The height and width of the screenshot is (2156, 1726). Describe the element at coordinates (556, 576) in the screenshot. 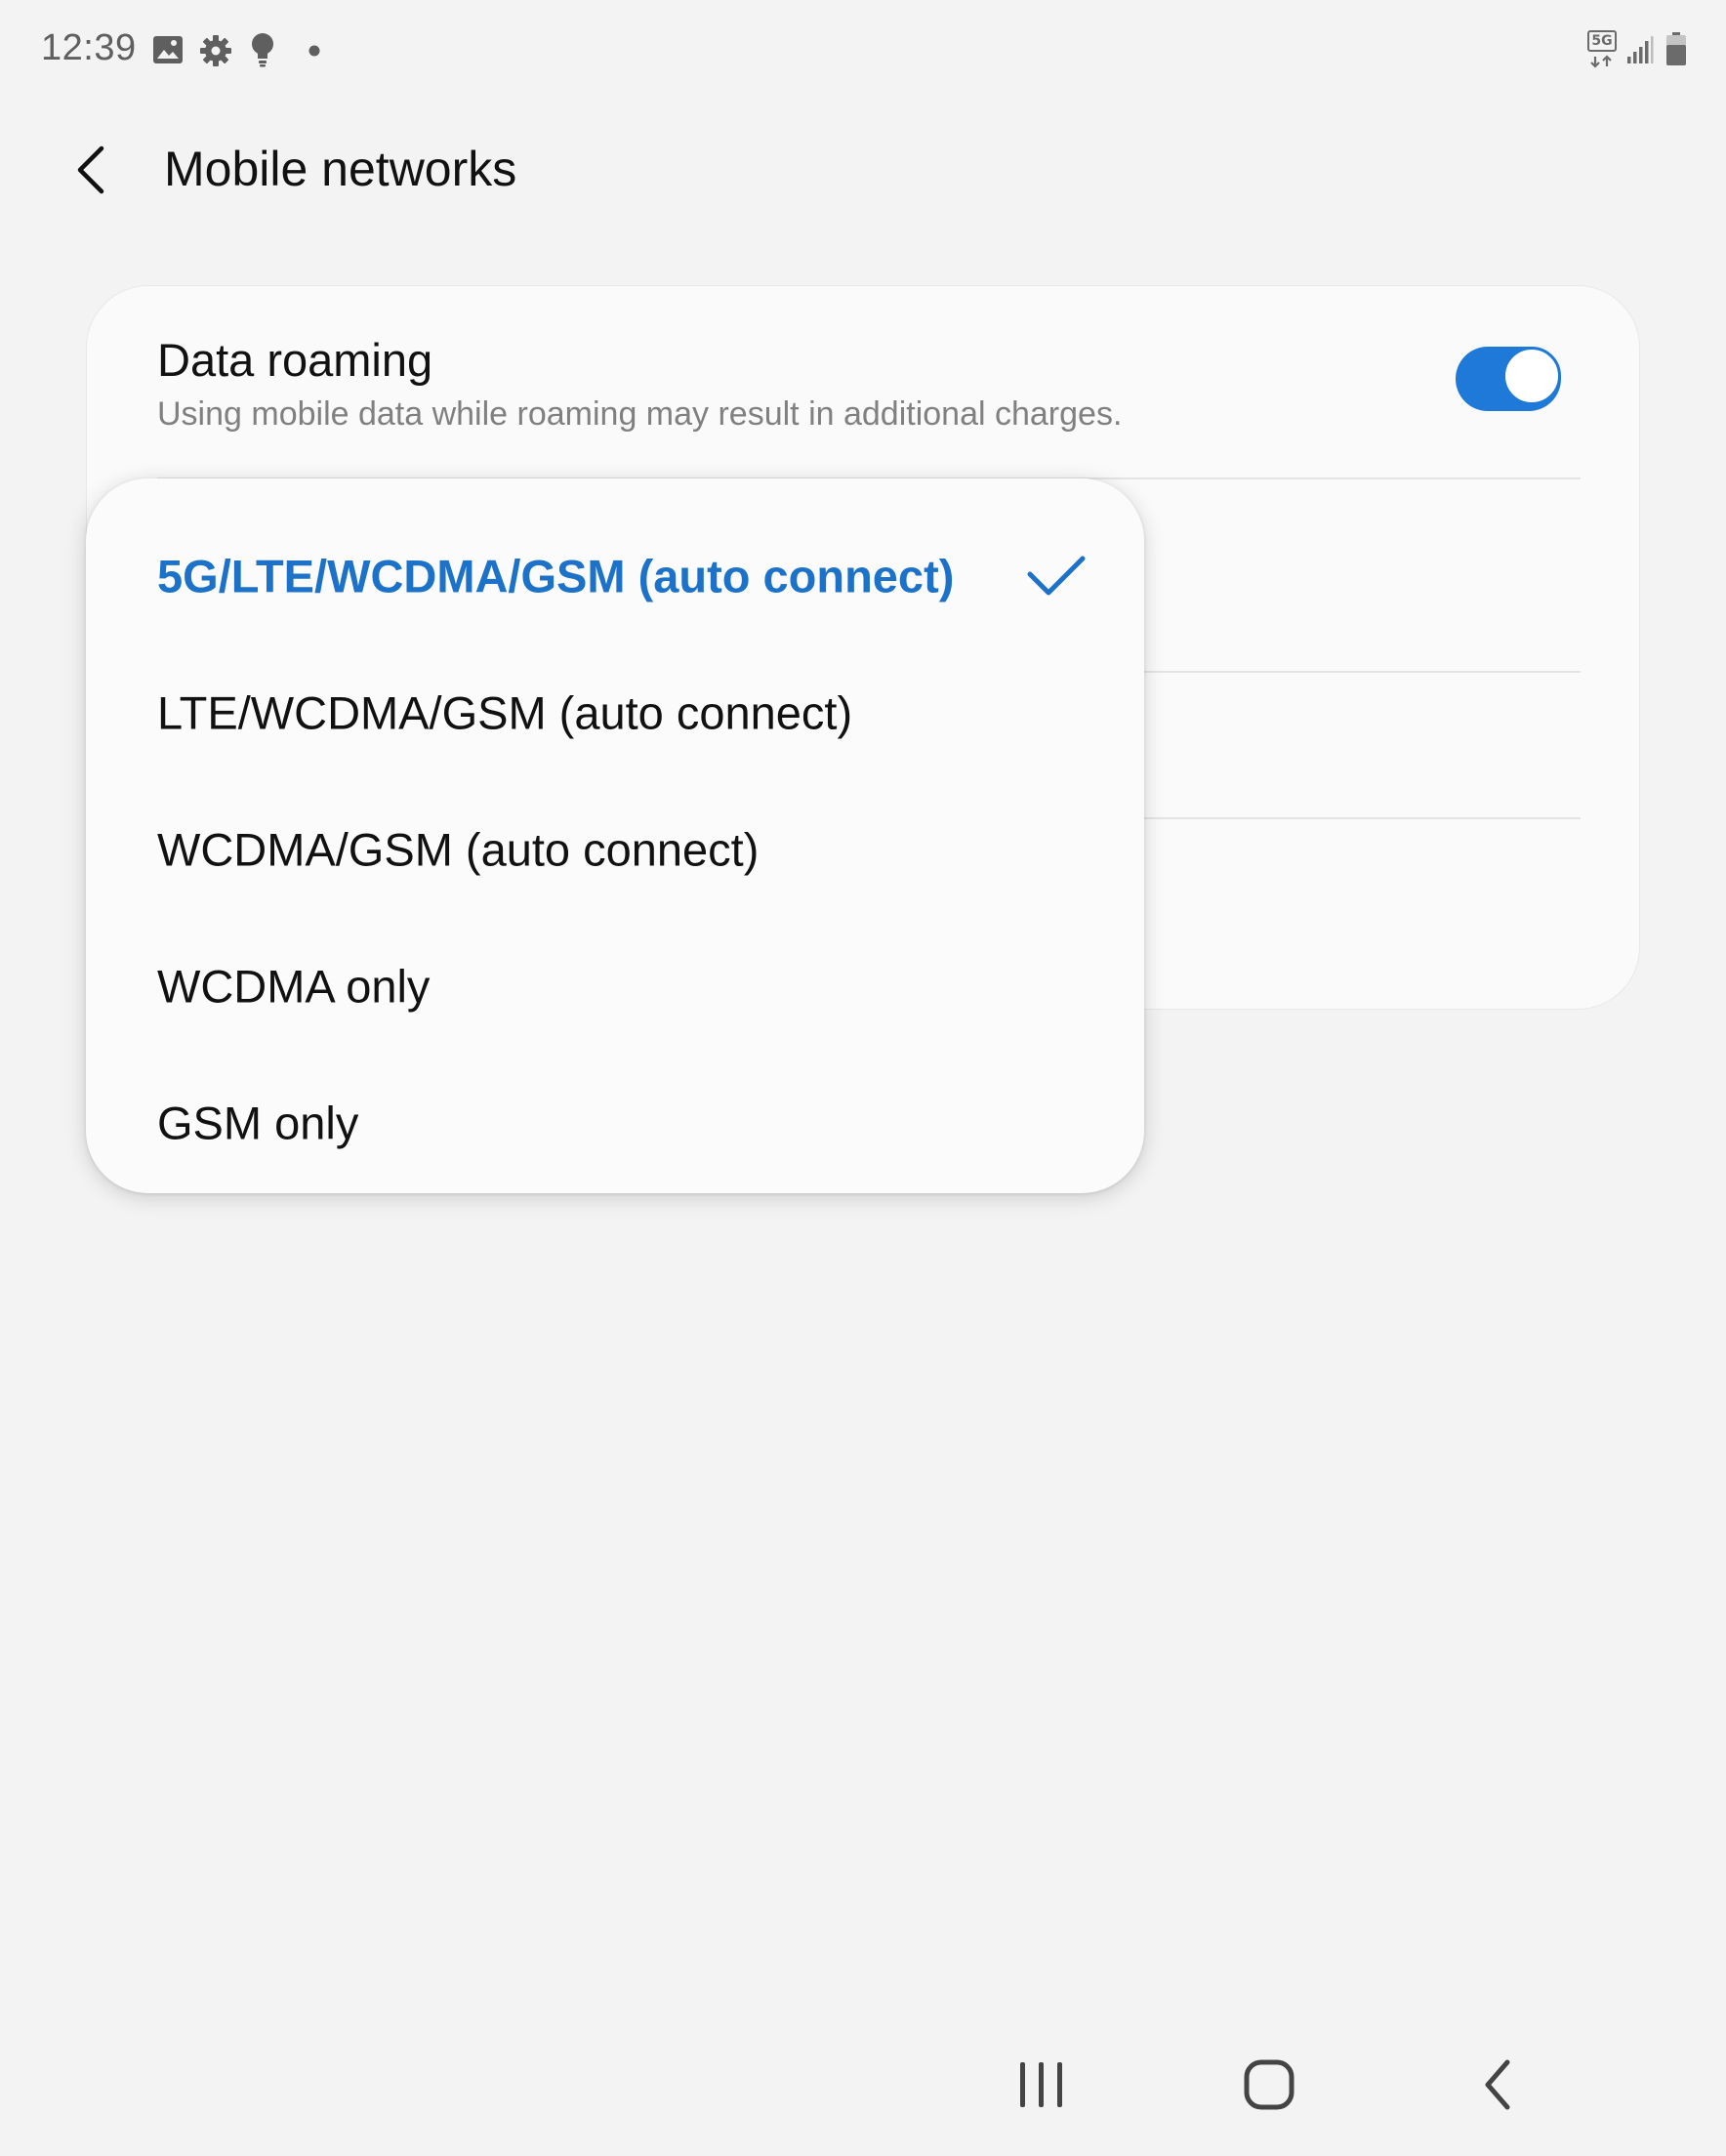

I see `option-label: 5G/LTE/WCDMA/GSM (auto connect)` at that location.